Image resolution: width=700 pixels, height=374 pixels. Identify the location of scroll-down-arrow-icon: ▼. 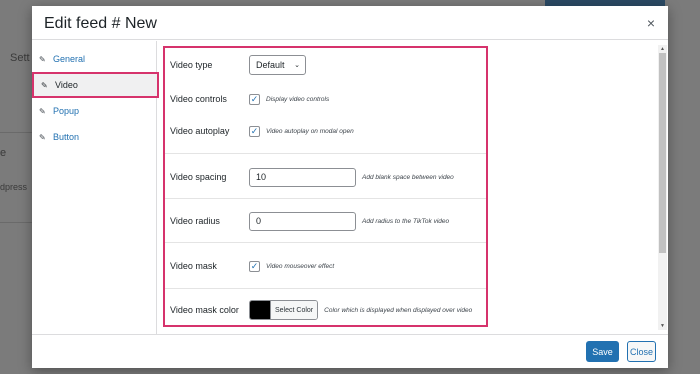
(662, 326).